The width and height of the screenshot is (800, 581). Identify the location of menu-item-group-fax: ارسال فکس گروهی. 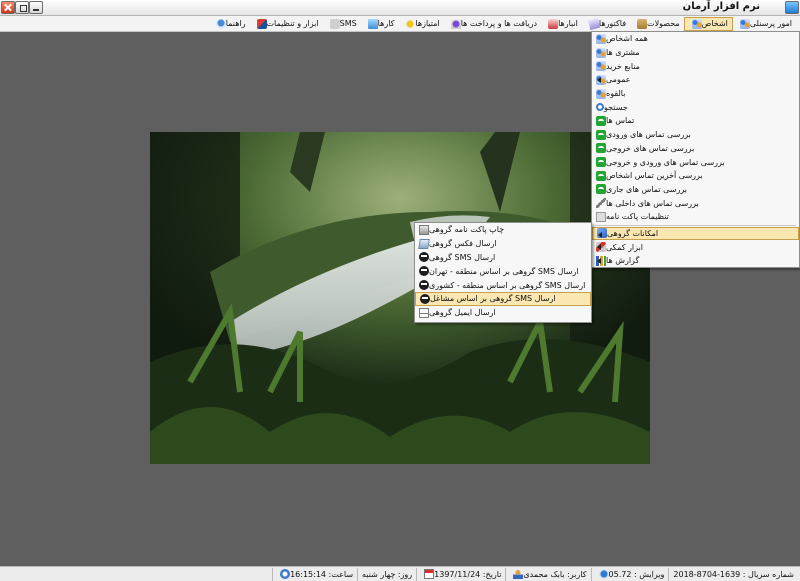
(503, 244).